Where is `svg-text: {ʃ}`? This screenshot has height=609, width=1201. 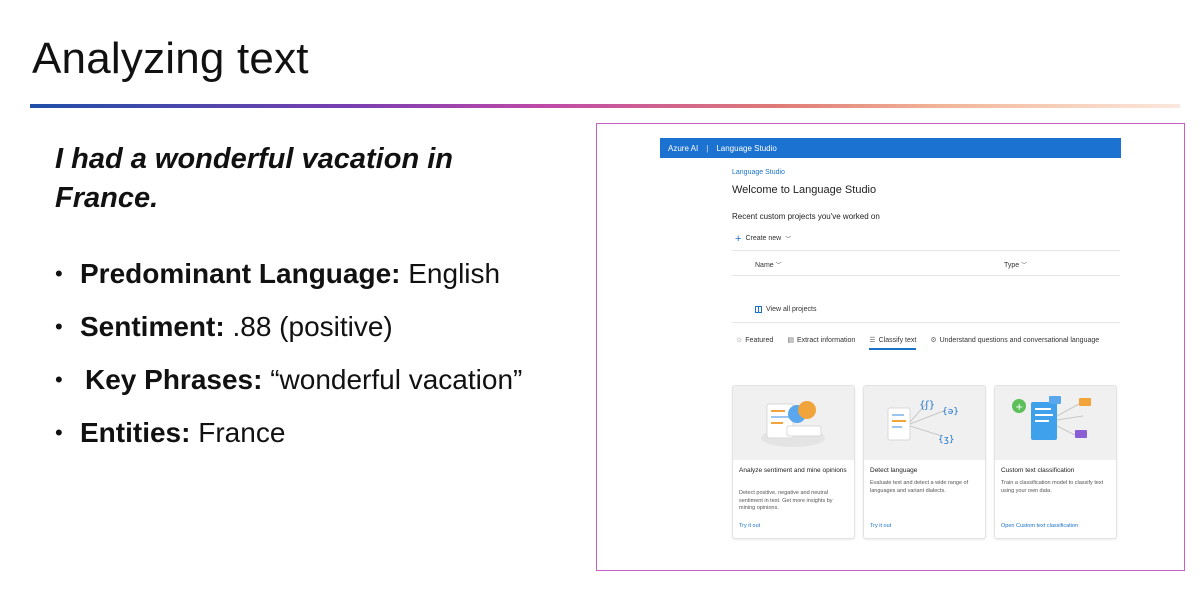
svg-text: {ʃ} is located at coordinates (927, 405).